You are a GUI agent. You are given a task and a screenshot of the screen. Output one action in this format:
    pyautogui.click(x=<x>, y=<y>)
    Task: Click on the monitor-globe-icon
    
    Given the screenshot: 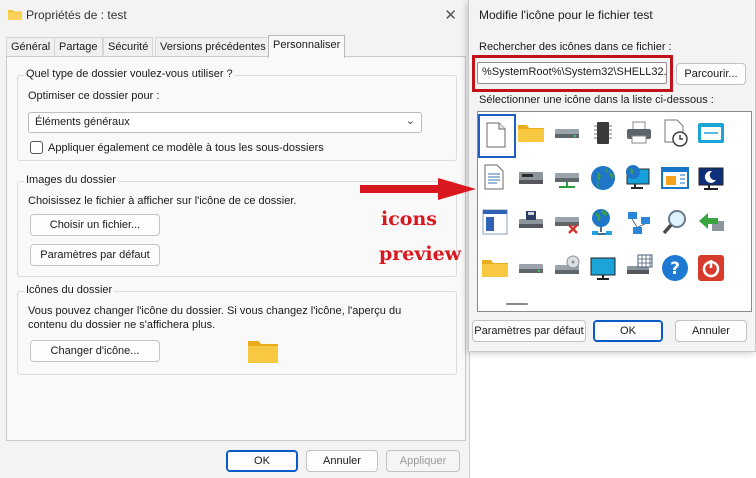 What is the action you would take?
    pyautogui.click(x=639, y=178)
    